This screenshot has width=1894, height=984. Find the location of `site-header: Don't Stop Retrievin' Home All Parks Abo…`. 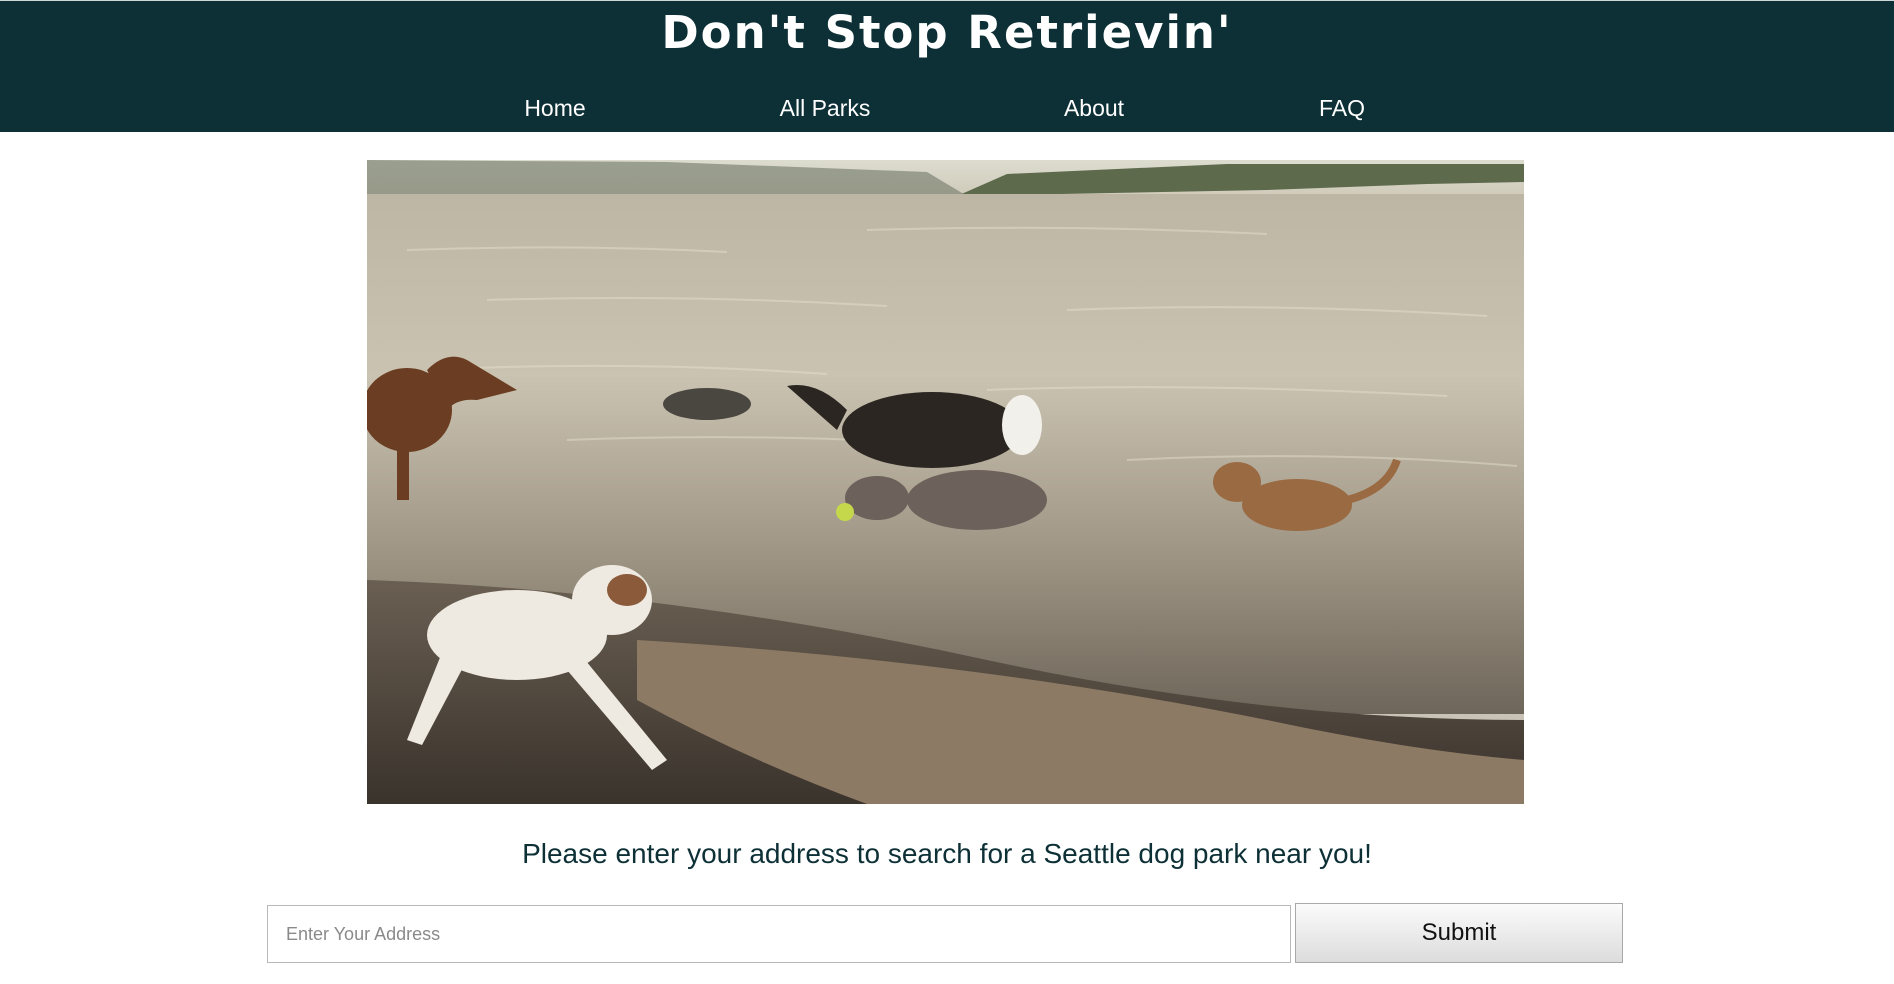

site-header: Don't Stop Retrievin' Home All Parks Abo… is located at coordinates (947, 66).